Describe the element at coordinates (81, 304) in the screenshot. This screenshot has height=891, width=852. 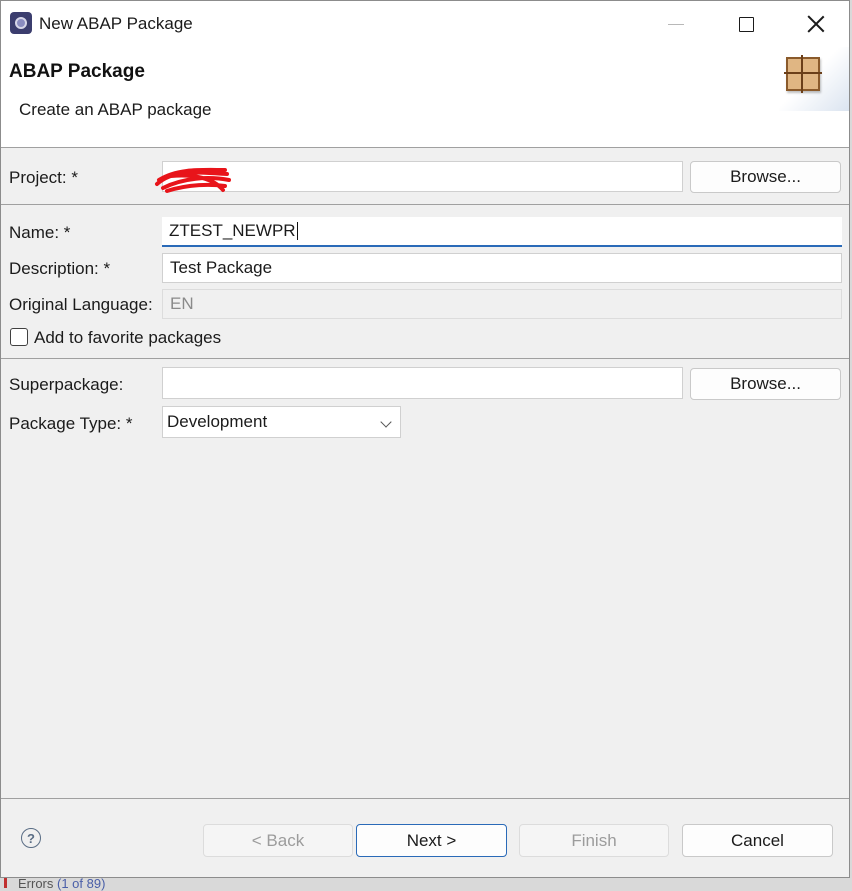
I see `original-language-label: Original Language:` at that location.